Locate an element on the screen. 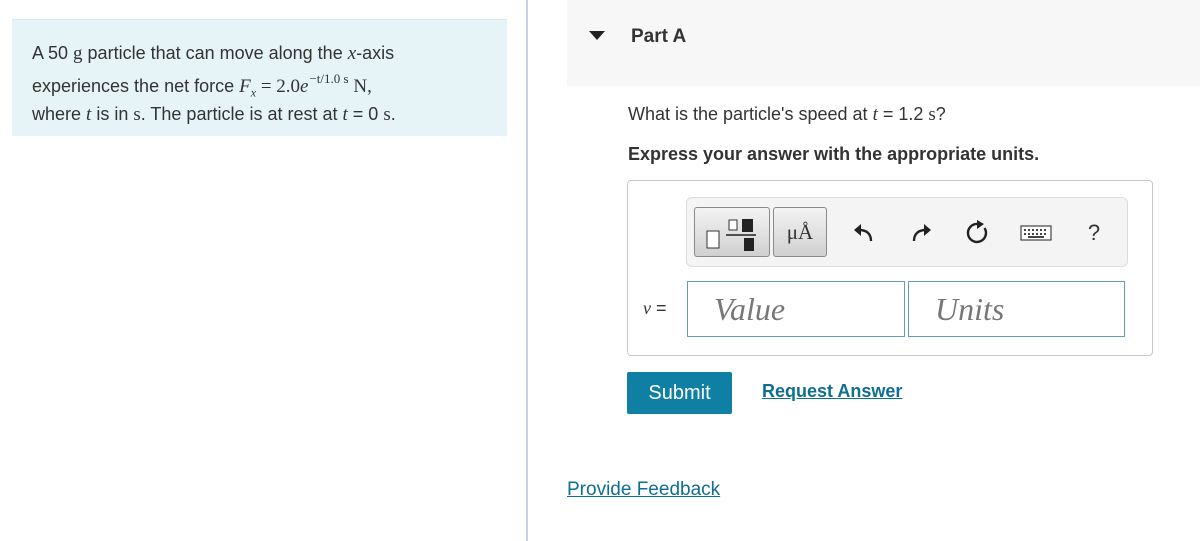 The height and width of the screenshot is (541, 1200). redo-button is located at coordinates (922, 233).